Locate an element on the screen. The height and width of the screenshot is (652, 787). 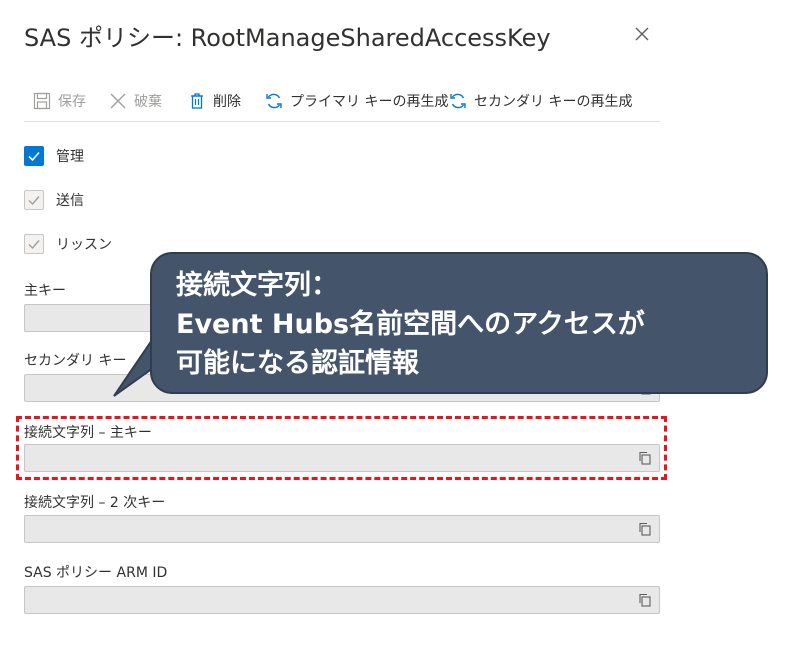
listen-checkbox: リッスン is located at coordinates (68, 244).